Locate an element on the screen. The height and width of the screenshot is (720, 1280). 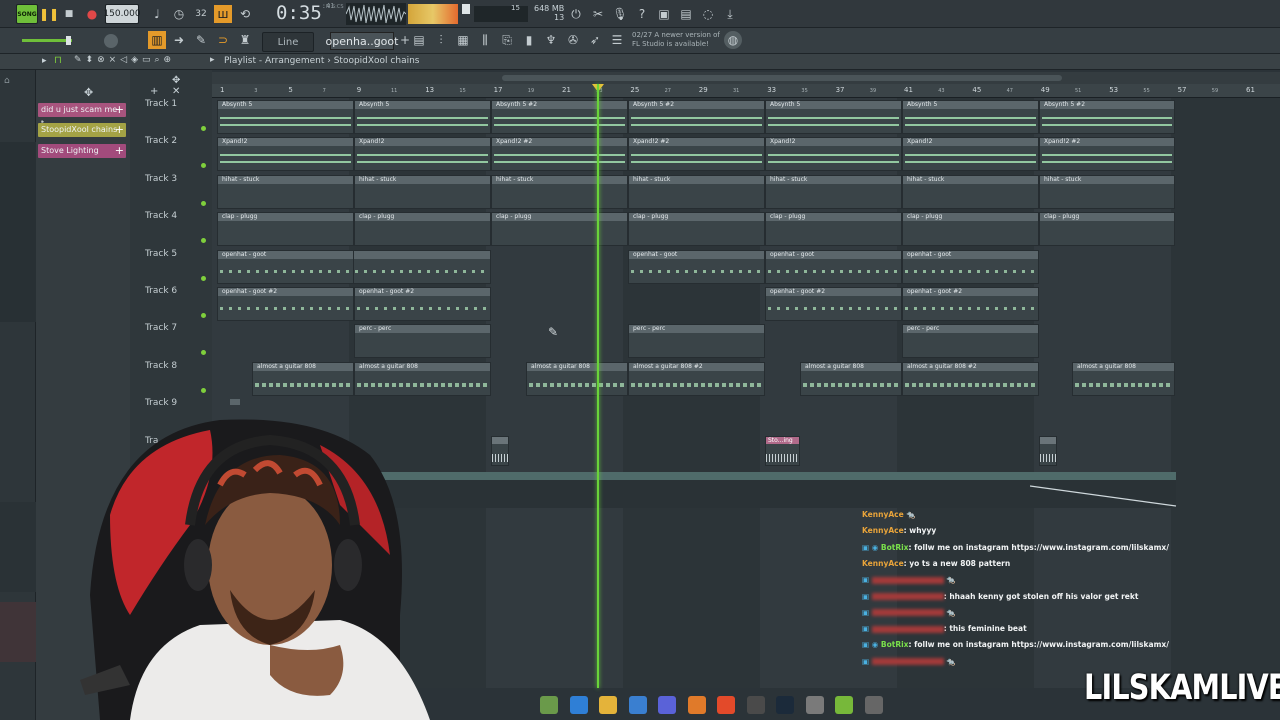
master-volume-slider is located at coordinates (47, 40).